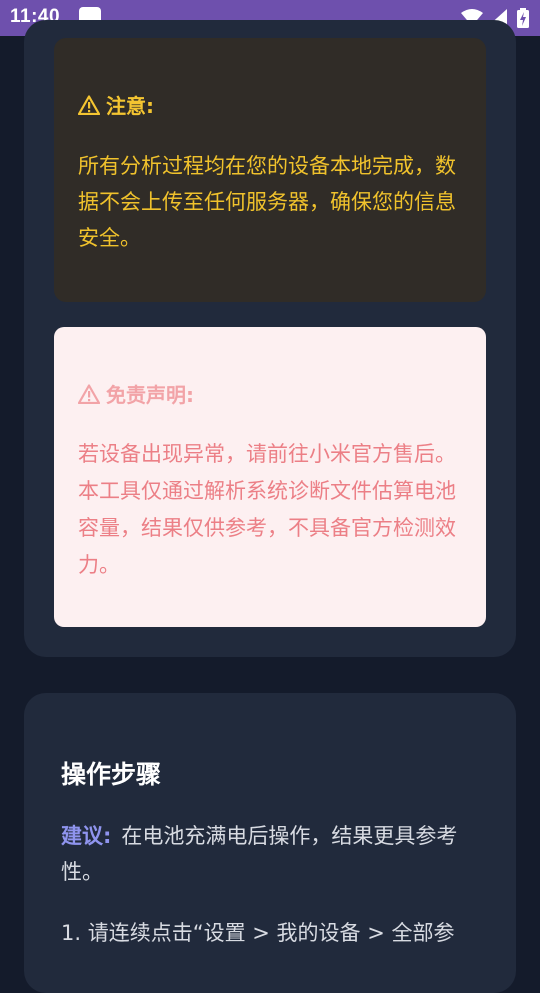 The width and height of the screenshot is (540, 993). I want to click on suggestion-label: 建议:, so click(86, 836).